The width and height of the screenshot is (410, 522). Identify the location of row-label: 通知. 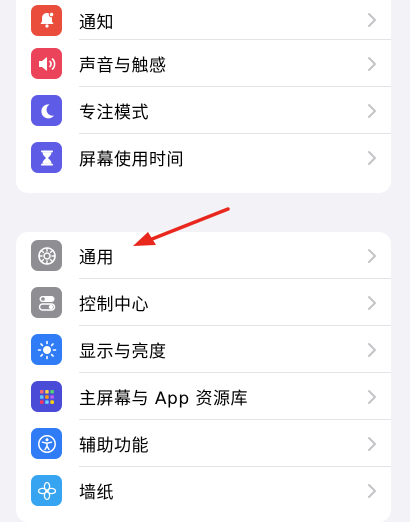
(96, 22).